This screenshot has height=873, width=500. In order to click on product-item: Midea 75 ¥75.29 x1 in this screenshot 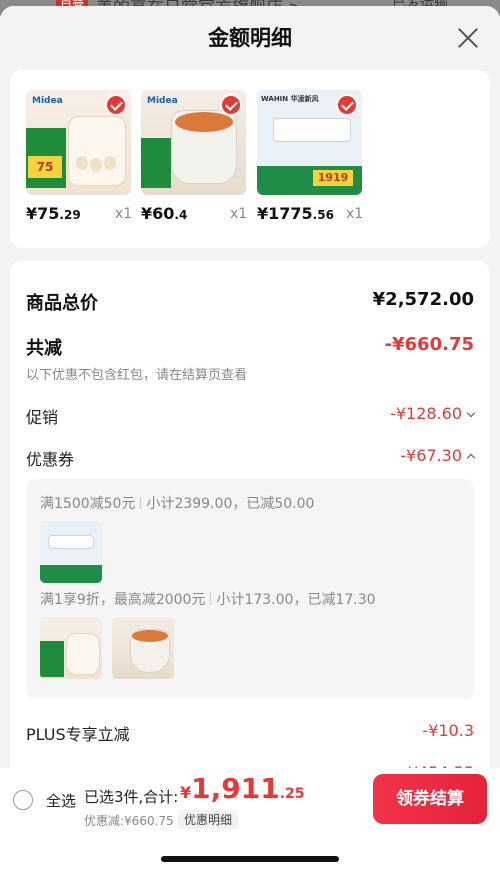, I will do `click(81, 156)`.